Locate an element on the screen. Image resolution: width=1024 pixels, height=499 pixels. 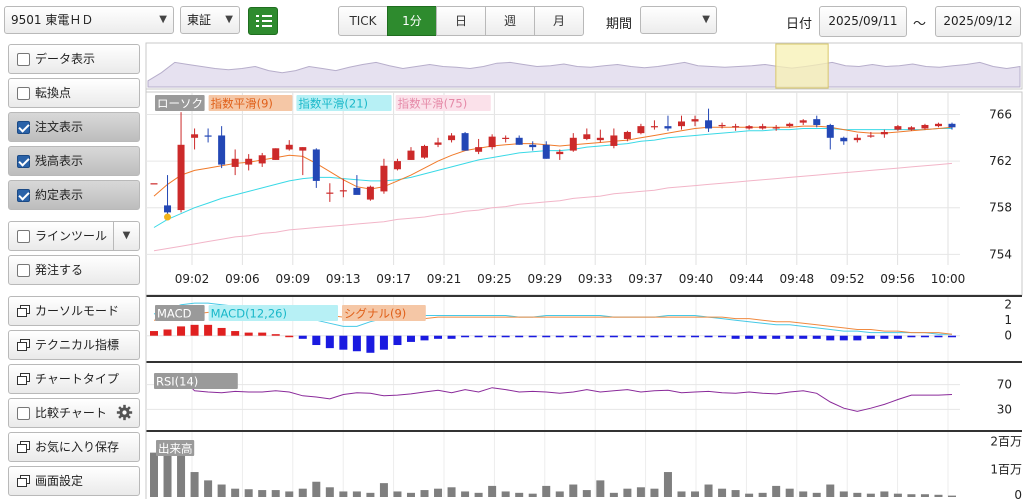
legend-label: シグナル(9) is located at coordinates (375, 314).